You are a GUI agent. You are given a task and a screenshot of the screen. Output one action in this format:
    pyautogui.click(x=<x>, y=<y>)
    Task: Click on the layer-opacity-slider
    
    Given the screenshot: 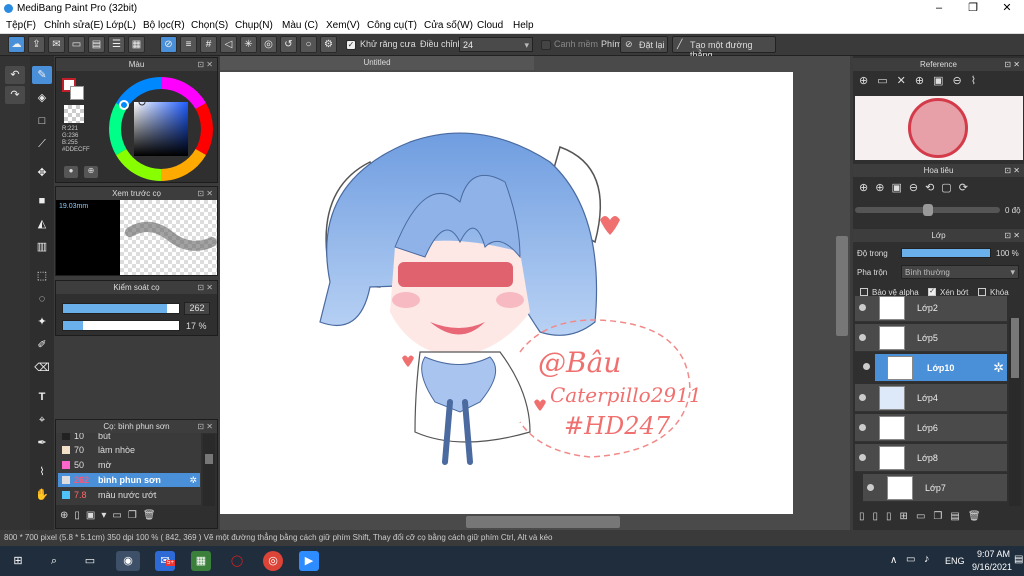 What is the action you would take?
    pyautogui.click(x=946, y=253)
    